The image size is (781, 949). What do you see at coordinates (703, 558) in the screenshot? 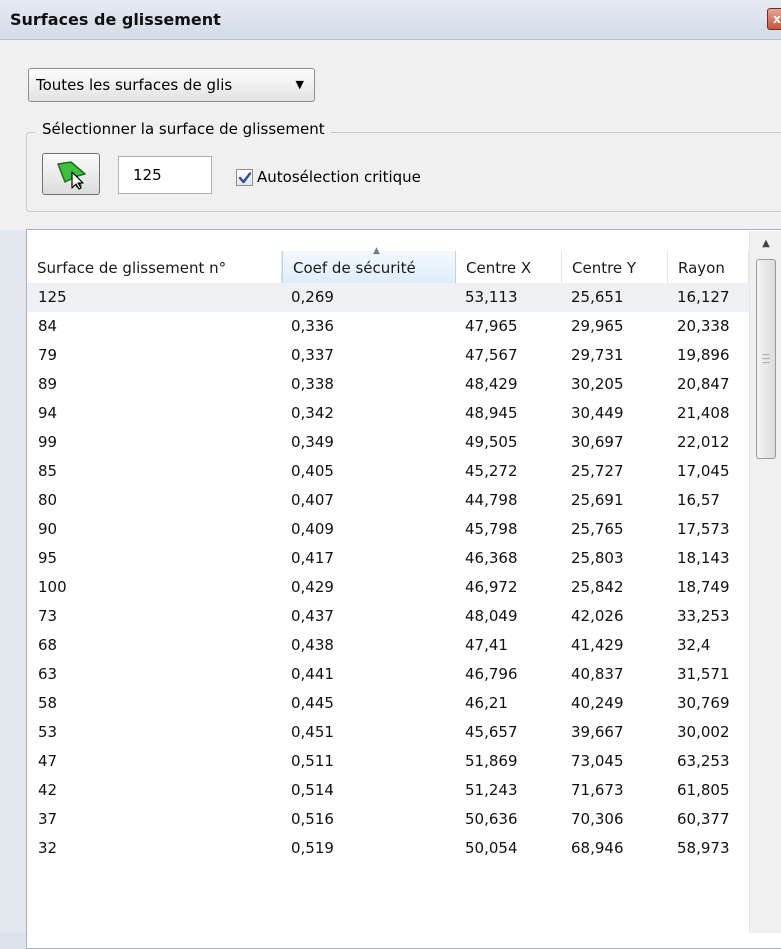
I see `table-cell: 18,143` at bounding box center [703, 558].